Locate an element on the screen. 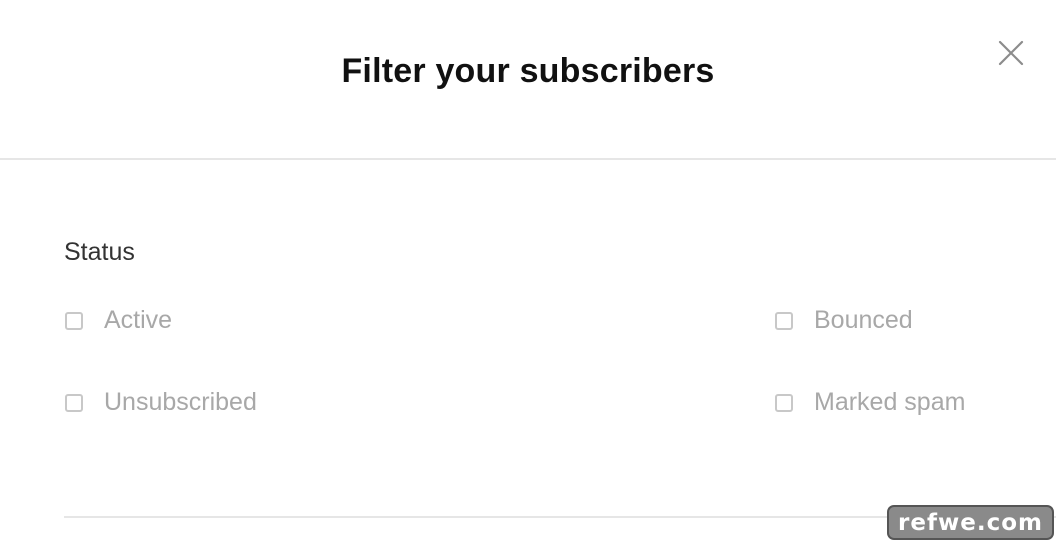 This screenshot has width=1056, height=544. bounced-label: Bounced is located at coordinates (863, 320).